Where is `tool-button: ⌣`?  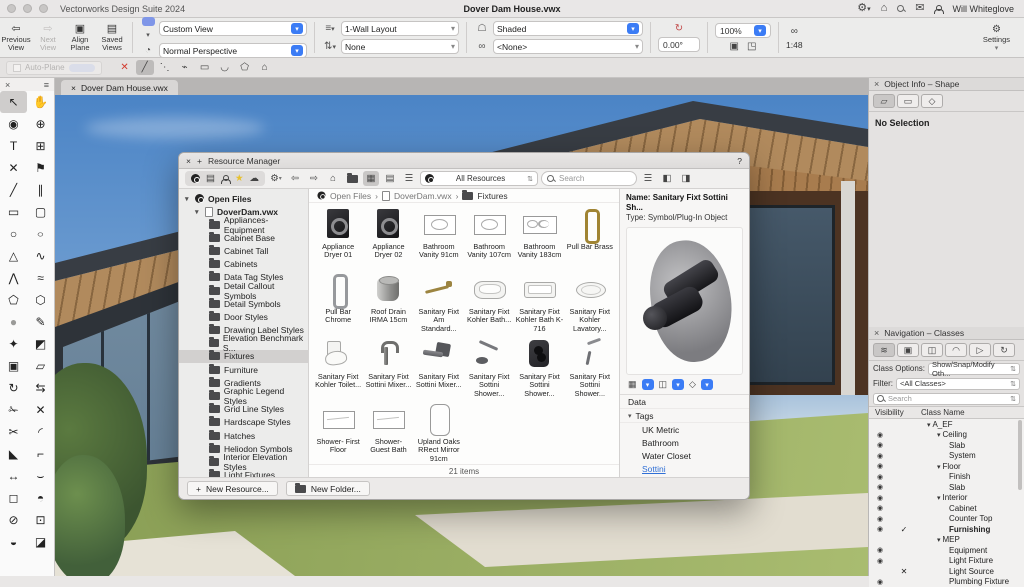
tool-button: ⌣ is located at coordinates (40, 476).